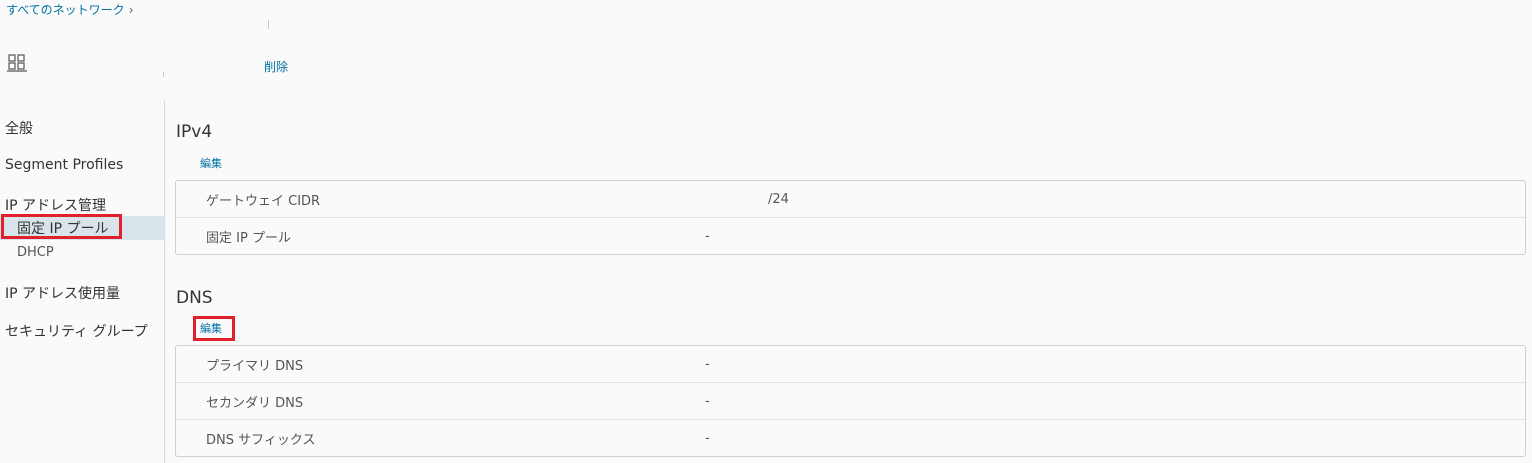  What do you see at coordinates (850, 364) in the screenshot?
I see `dns-row-primary: プライマリ DNS -` at bounding box center [850, 364].